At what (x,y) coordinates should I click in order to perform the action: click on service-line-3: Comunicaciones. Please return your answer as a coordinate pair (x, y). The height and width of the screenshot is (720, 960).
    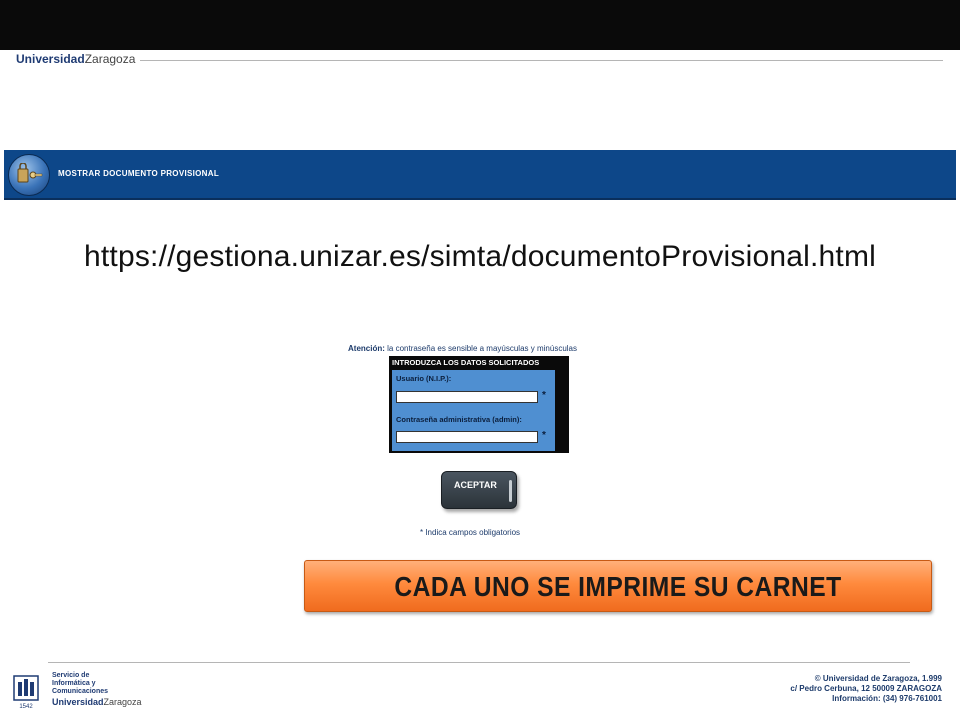
    Looking at the image, I should click on (80, 691).